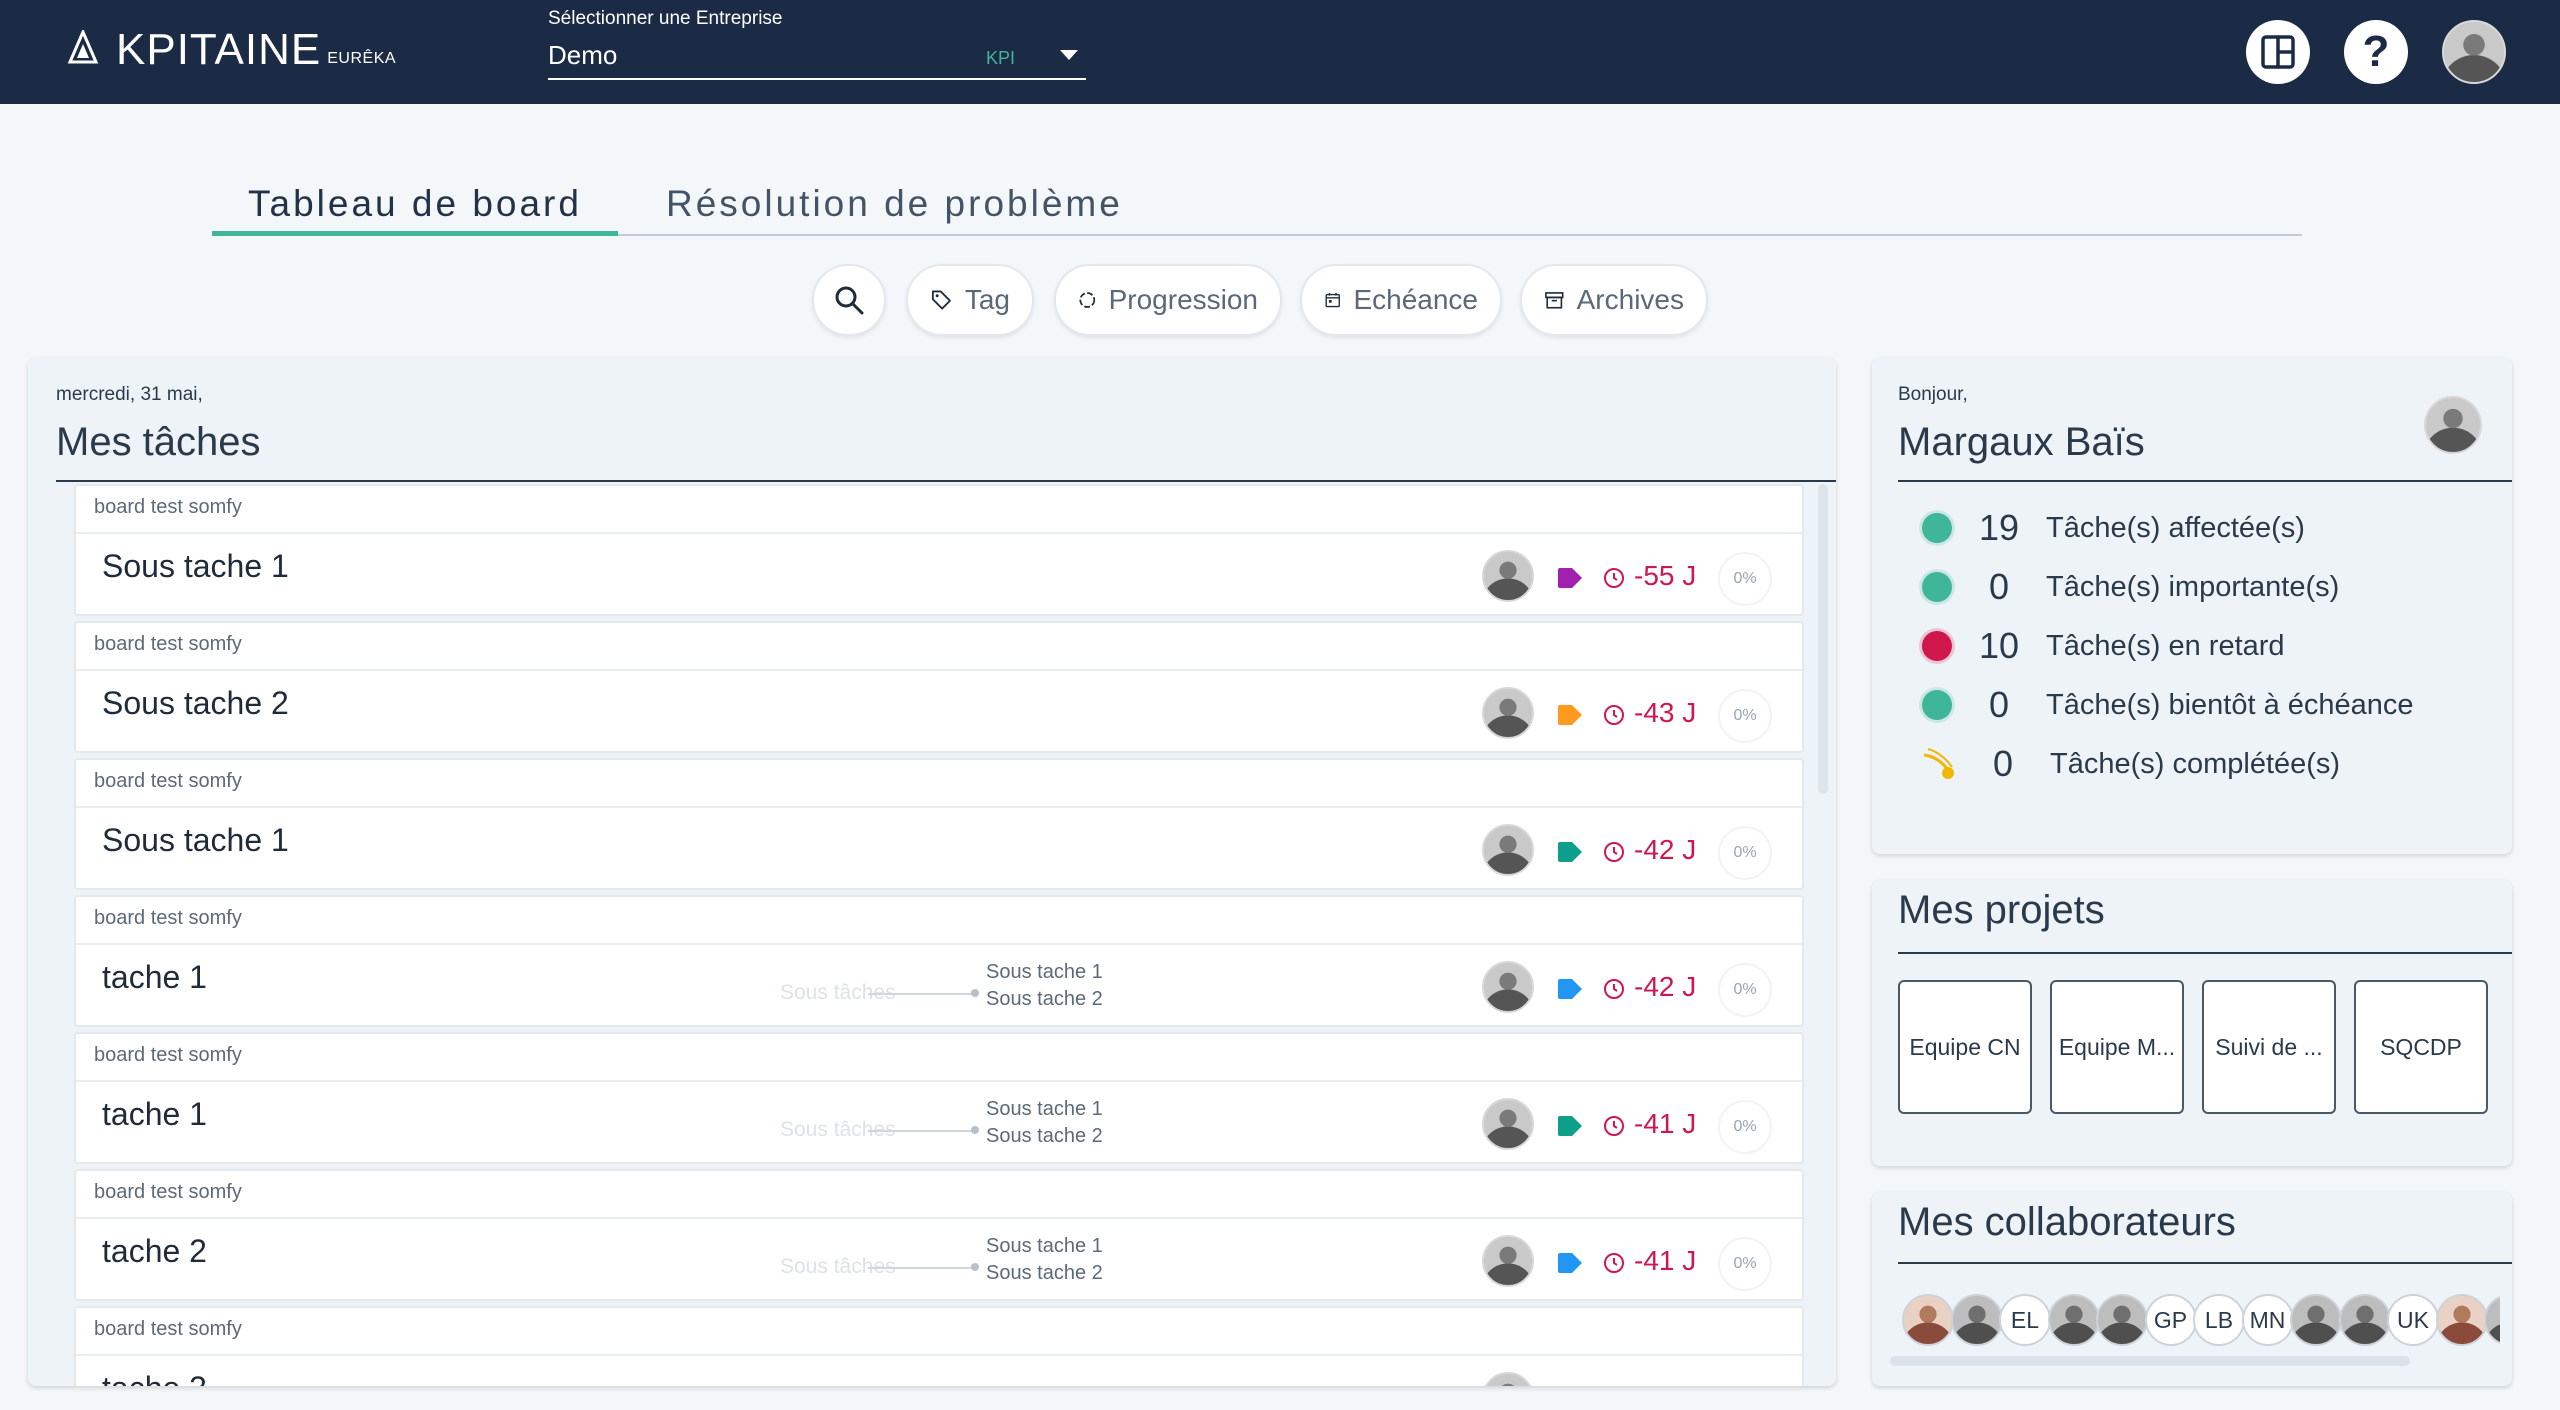 The height and width of the screenshot is (1410, 2560). What do you see at coordinates (1823, 639) in the screenshot?
I see `task-list-scrollbar` at bounding box center [1823, 639].